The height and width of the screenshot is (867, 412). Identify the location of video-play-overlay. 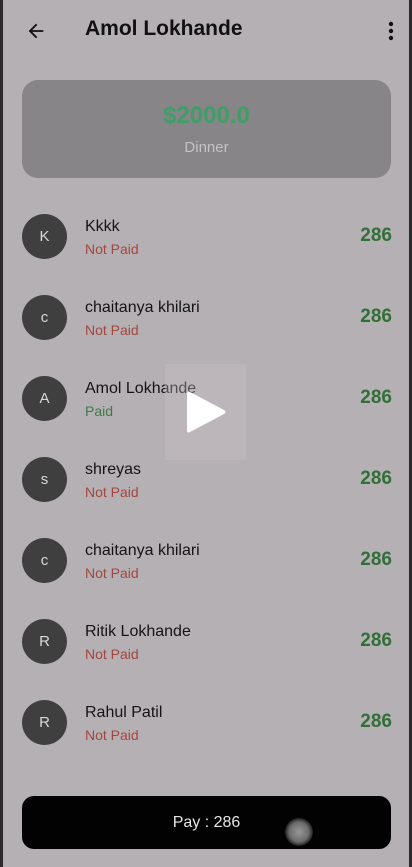
(205, 412).